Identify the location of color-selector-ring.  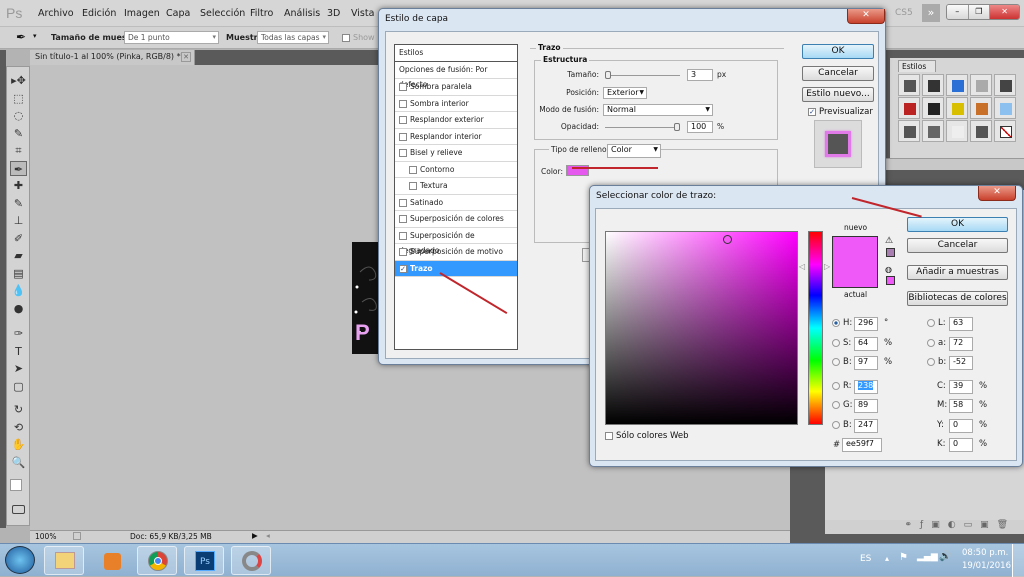
(727, 239).